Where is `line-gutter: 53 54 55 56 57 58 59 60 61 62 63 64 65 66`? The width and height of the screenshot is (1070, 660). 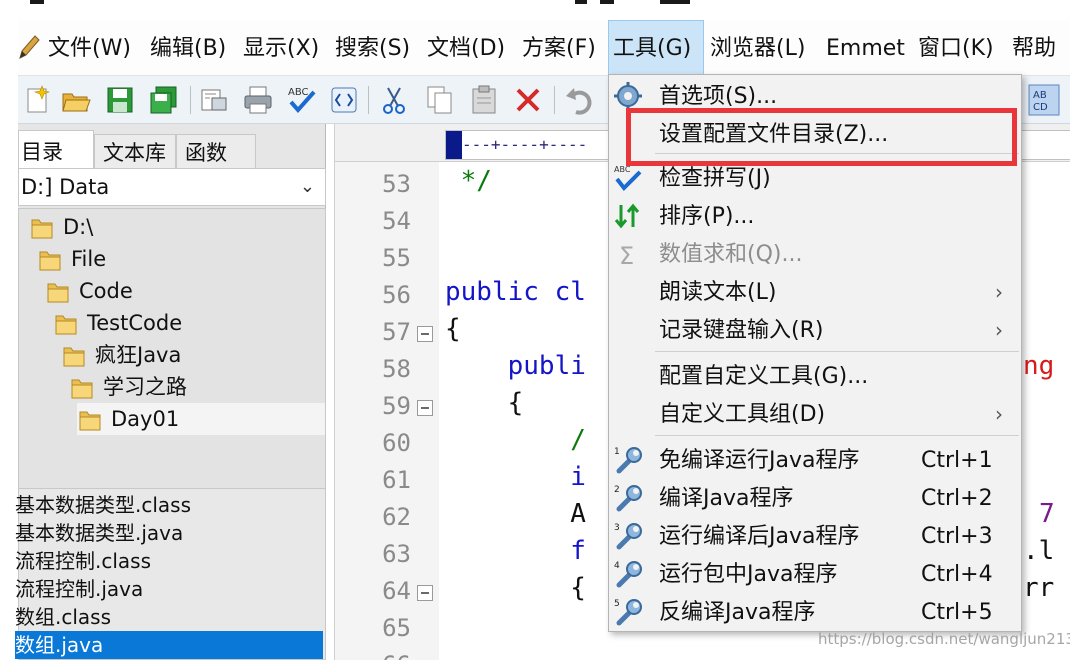 line-gutter: 53 54 55 56 57 58 59 60 61 62 63 64 65 66 is located at coordinates (387, 411).